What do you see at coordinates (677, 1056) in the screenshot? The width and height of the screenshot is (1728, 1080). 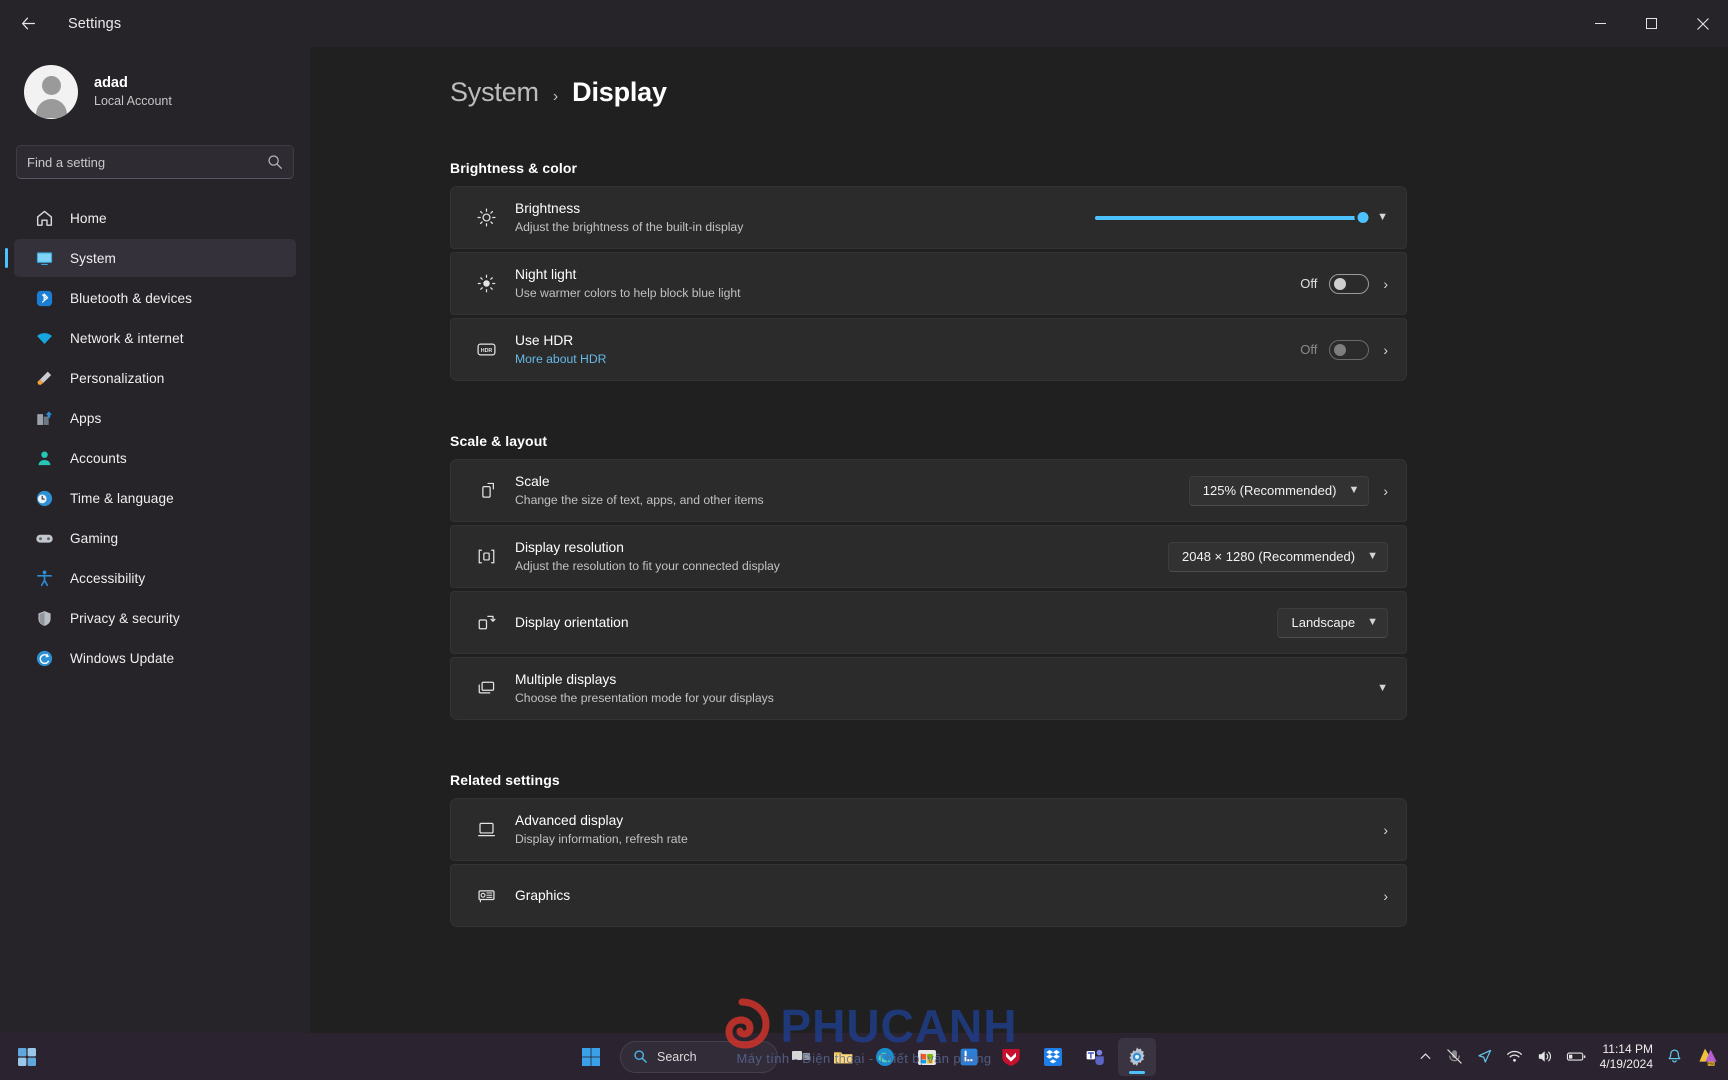 I see `taskbar-search-label: Search` at bounding box center [677, 1056].